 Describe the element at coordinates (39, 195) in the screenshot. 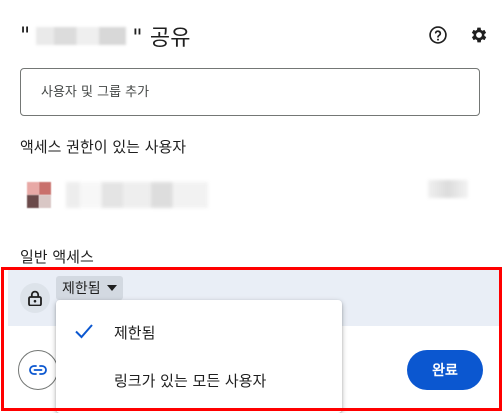

I see `avatar` at that location.